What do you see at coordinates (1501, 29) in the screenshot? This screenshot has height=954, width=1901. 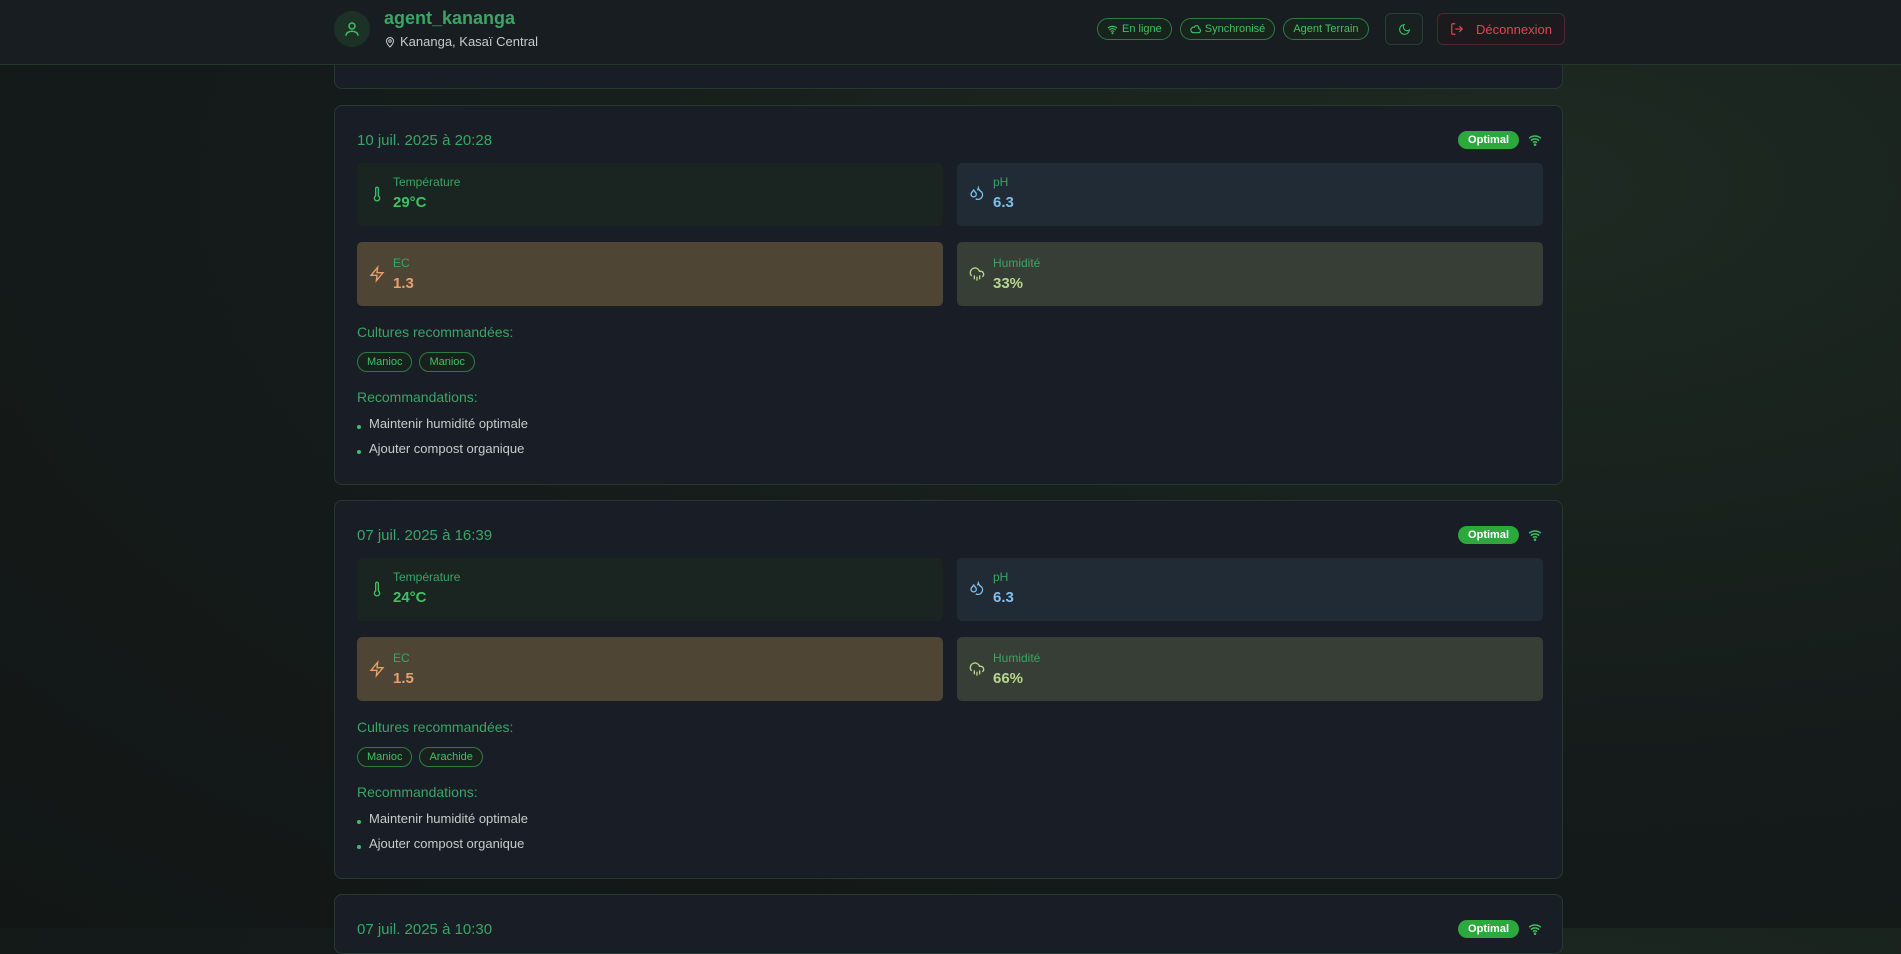 I see `logout-button: Déconnexion` at bounding box center [1501, 29].